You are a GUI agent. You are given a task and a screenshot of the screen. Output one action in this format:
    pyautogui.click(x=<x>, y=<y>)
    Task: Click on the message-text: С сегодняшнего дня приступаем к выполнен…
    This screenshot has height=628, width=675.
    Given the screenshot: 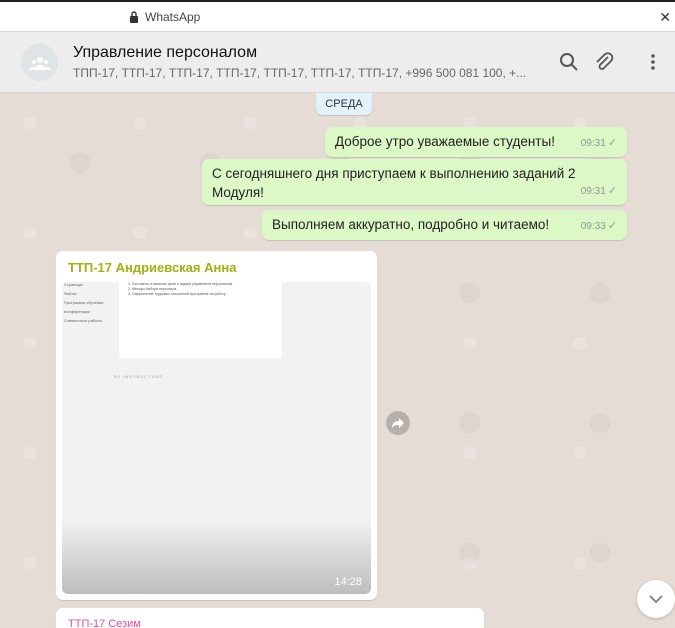 What is the action you would take?
    pyautogui.click(x=394, y=183)
    